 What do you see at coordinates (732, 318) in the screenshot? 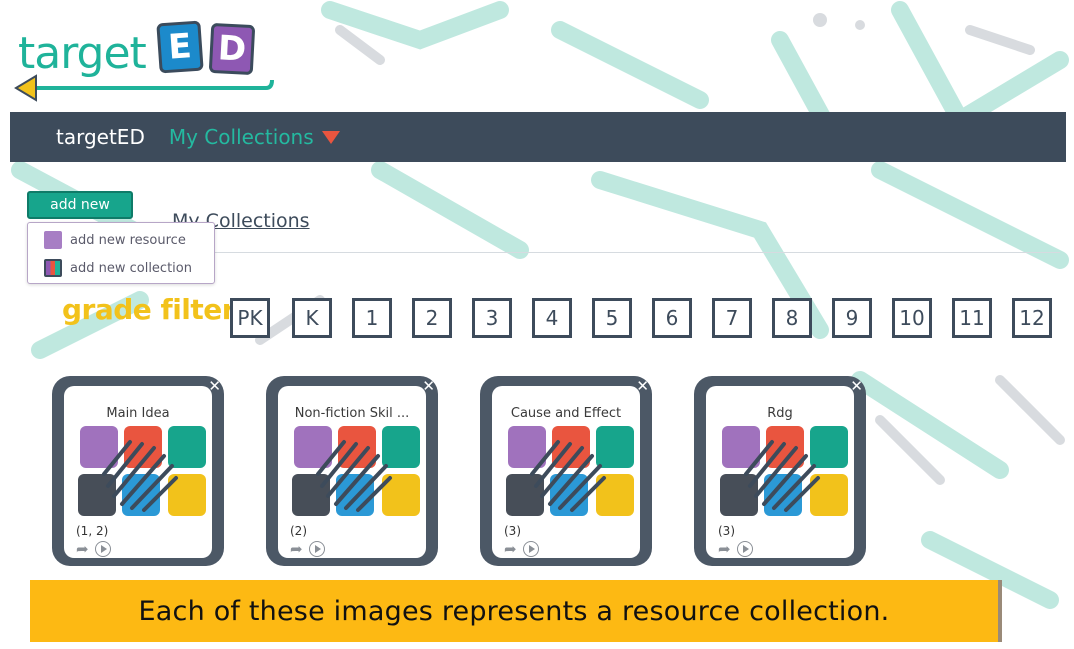
I see `grade-button-7: 7` at bounding box center [732, 318].